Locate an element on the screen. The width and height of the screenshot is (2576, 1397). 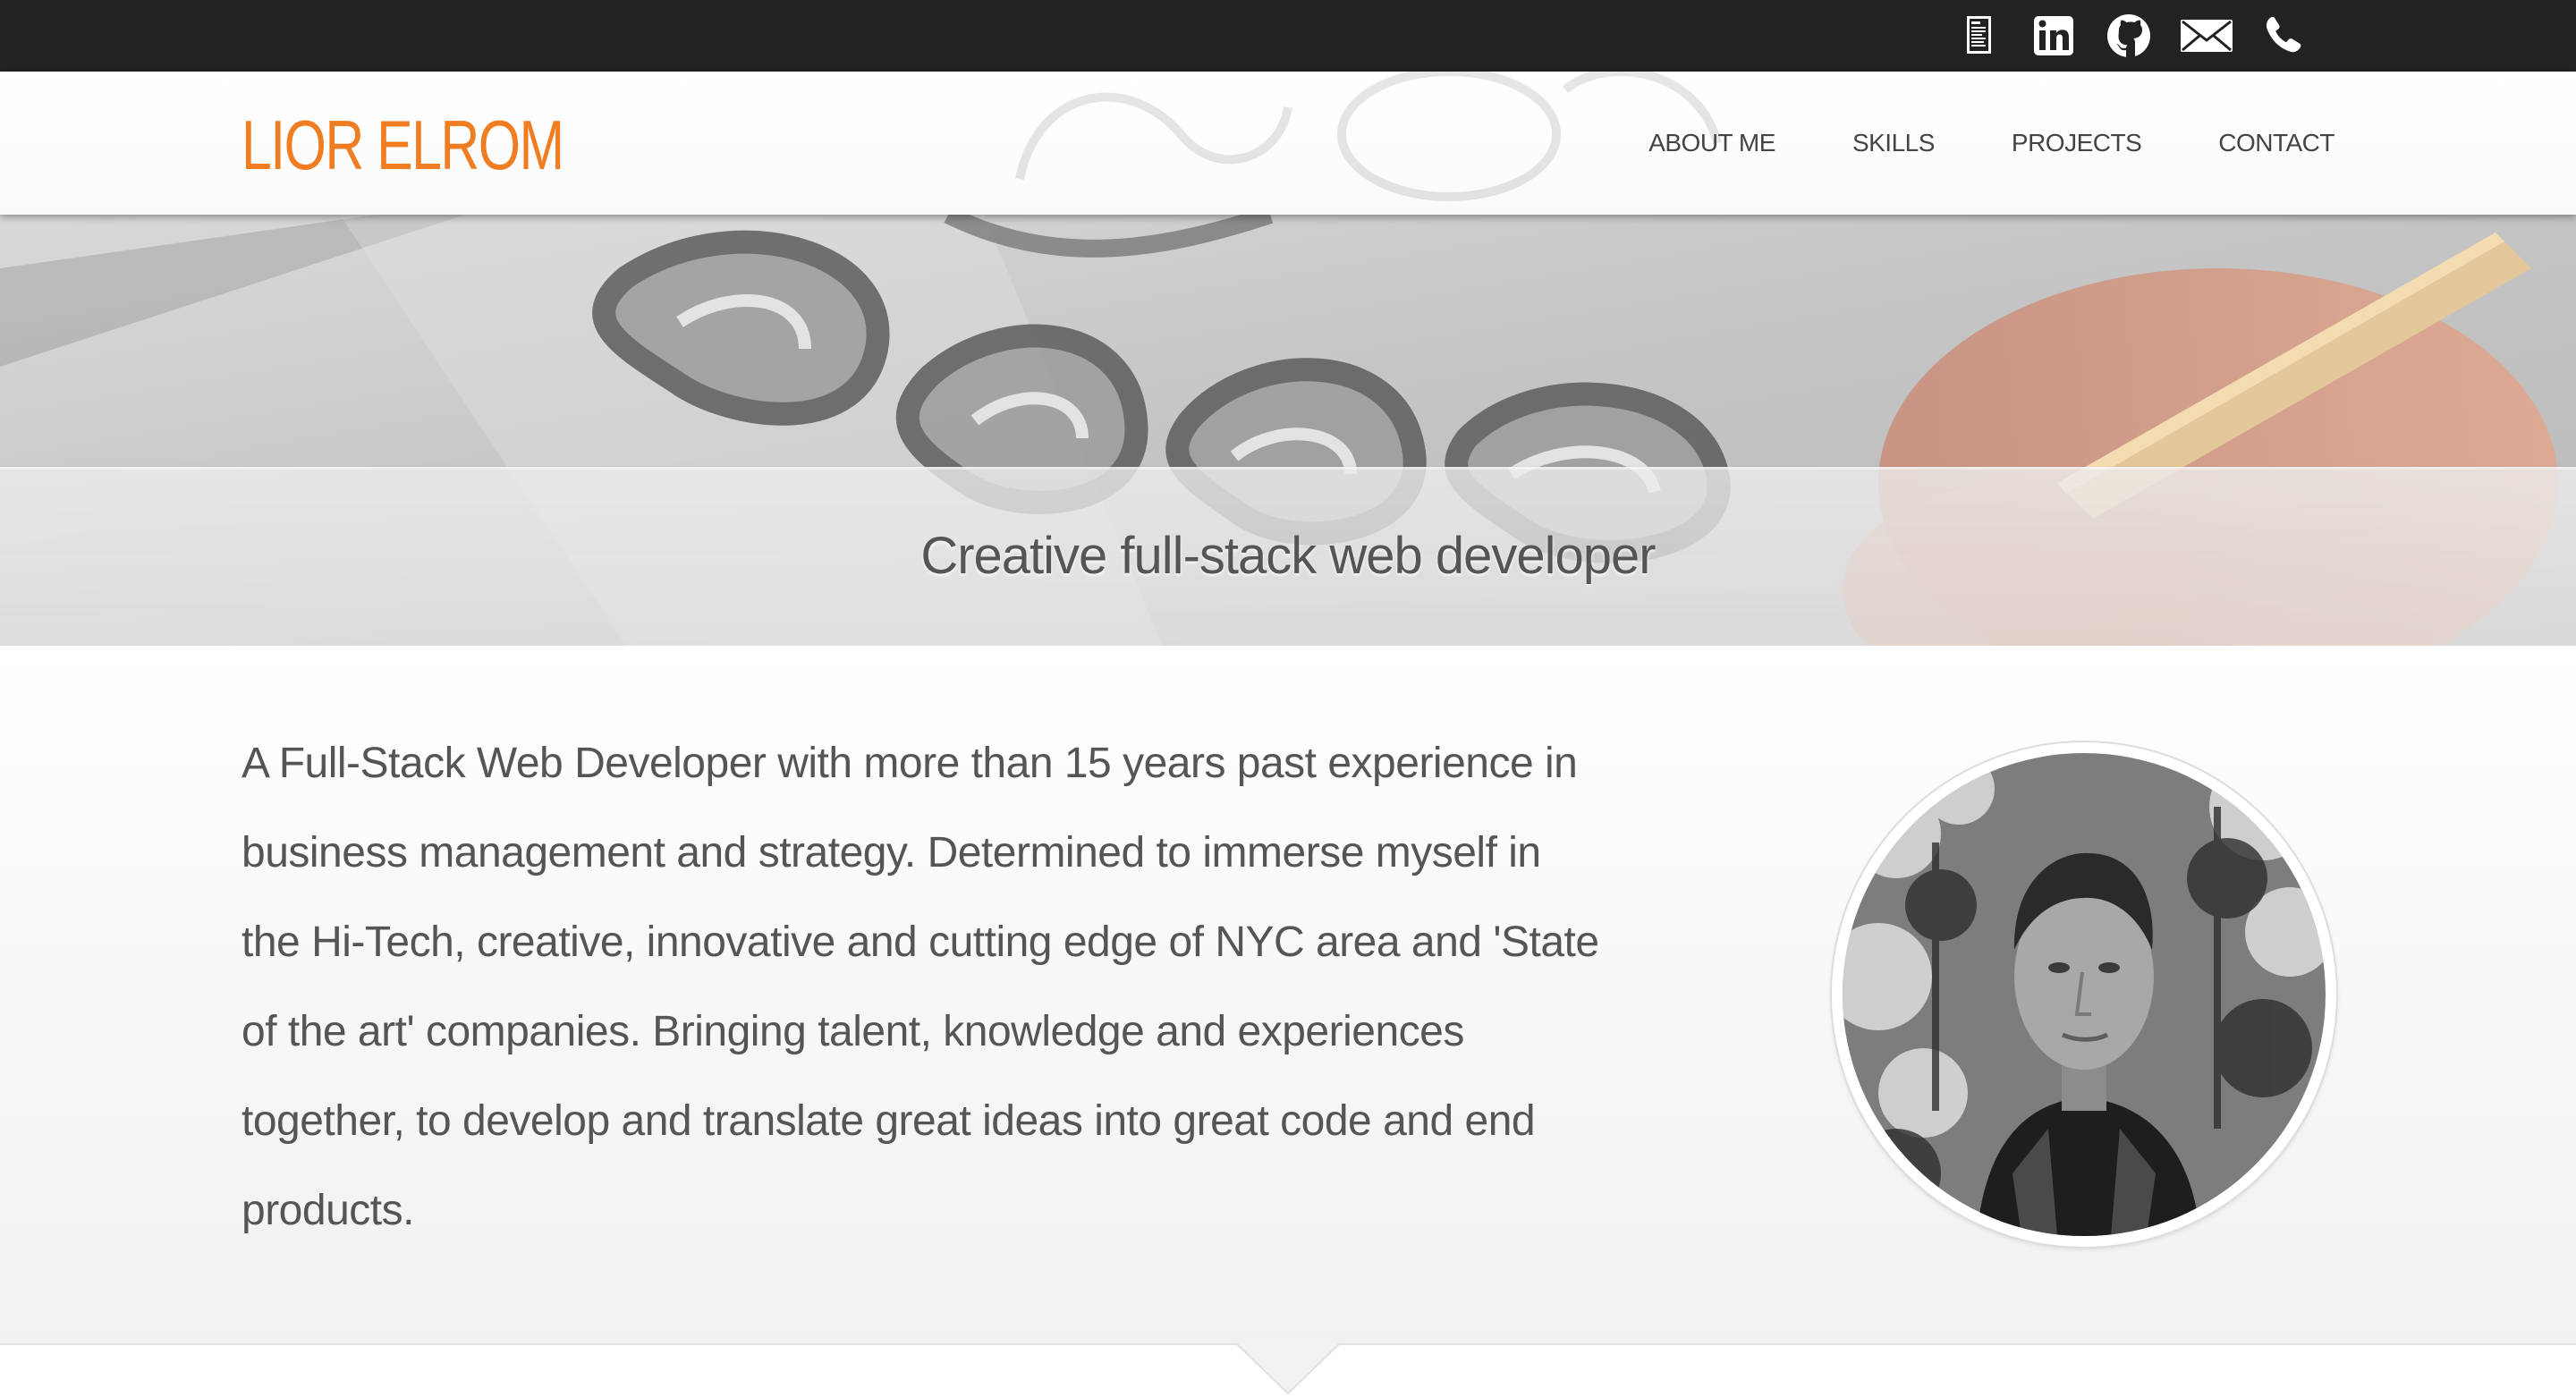
main-nav: ABOUT ME SKILLS PROJECTS CONTACT is located at coordinates (1991, 143).